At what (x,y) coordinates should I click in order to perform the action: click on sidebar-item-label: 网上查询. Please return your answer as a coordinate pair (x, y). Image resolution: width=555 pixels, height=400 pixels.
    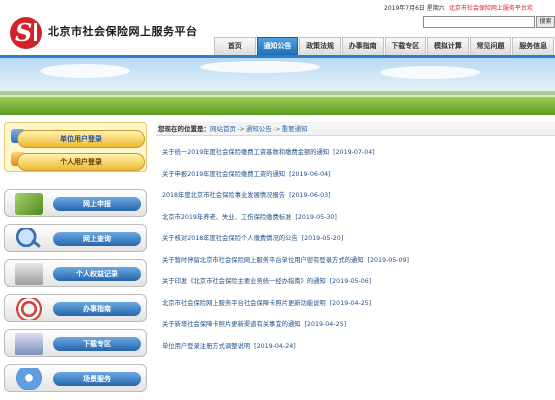
    Looking at the image, I should click on (97, 239).